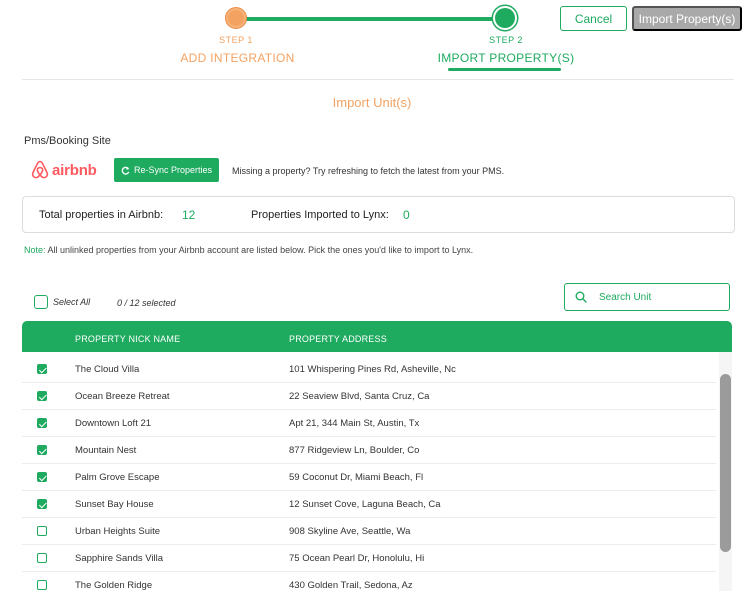 The image size is (744, 591). Describe the element at coordinates (41, 302) in the screenshot. I see `select-all-checkbox` at that location.